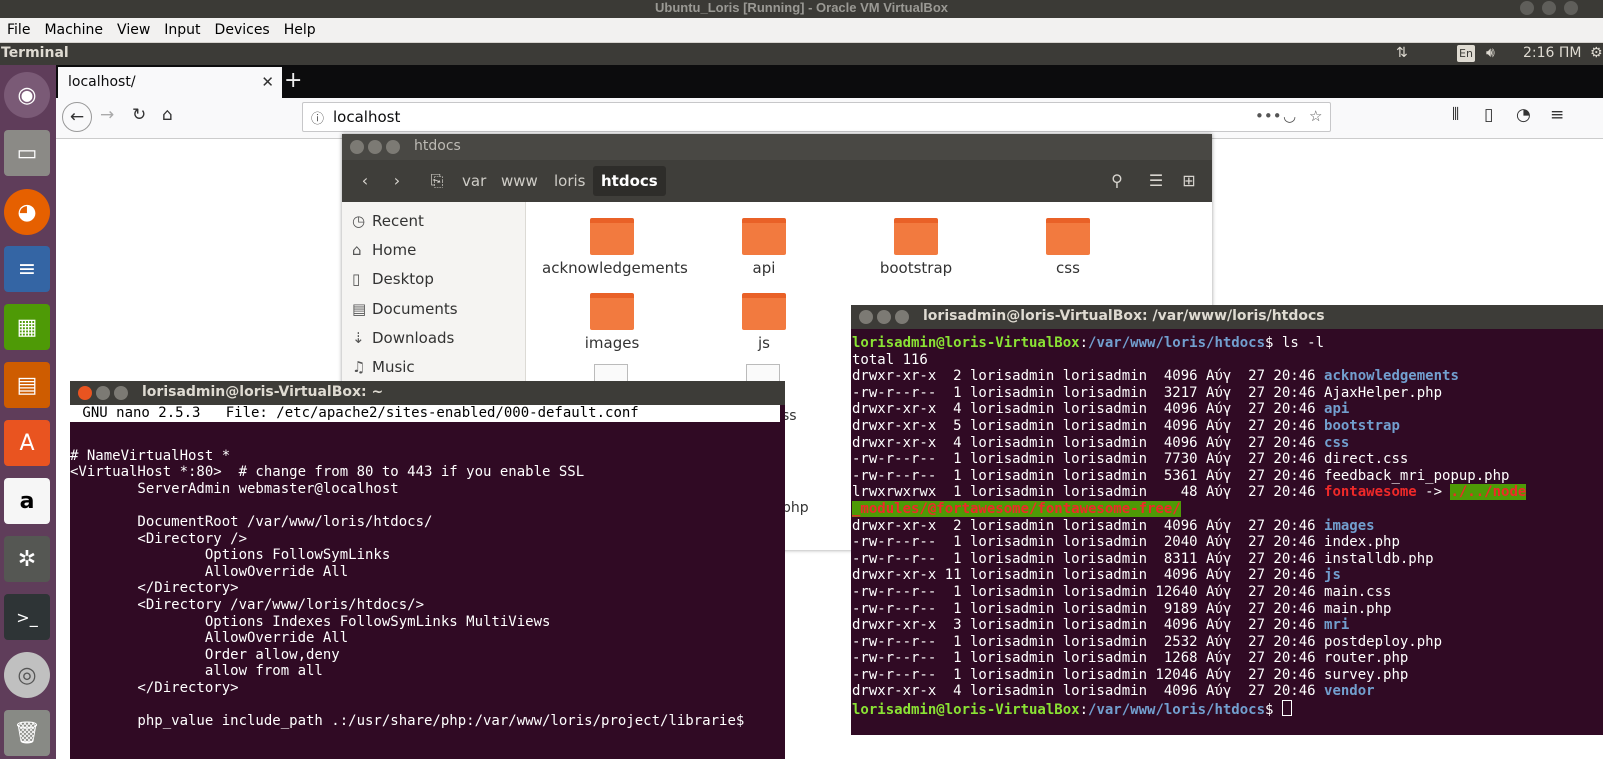 The width and height of the screenshot is (1603, 759). I want to click on grid-view-icon: ⊞, so click(1189, 181).